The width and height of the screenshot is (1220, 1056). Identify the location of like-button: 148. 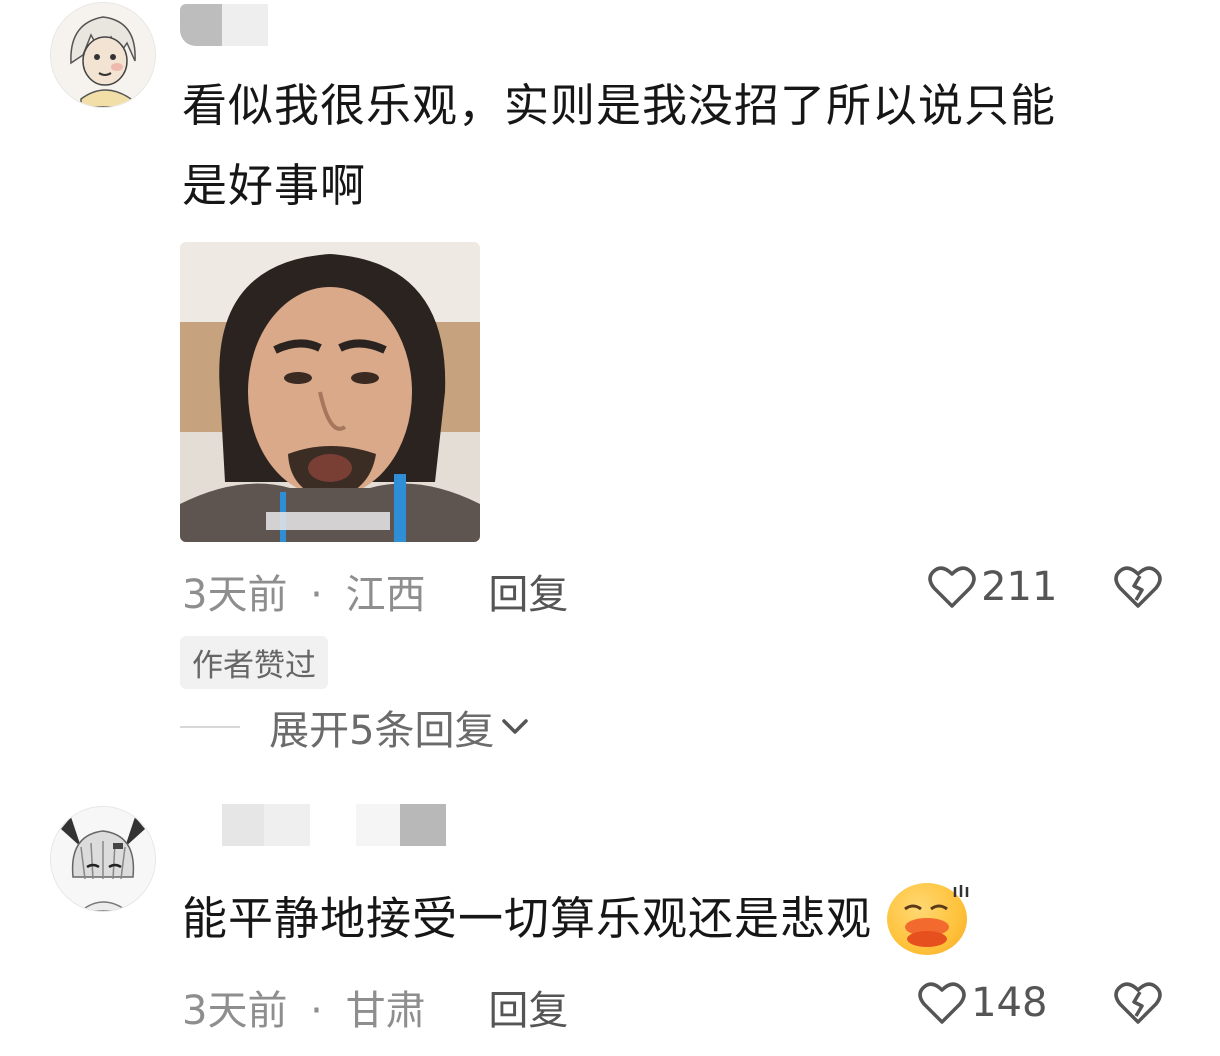
(982, 1005).